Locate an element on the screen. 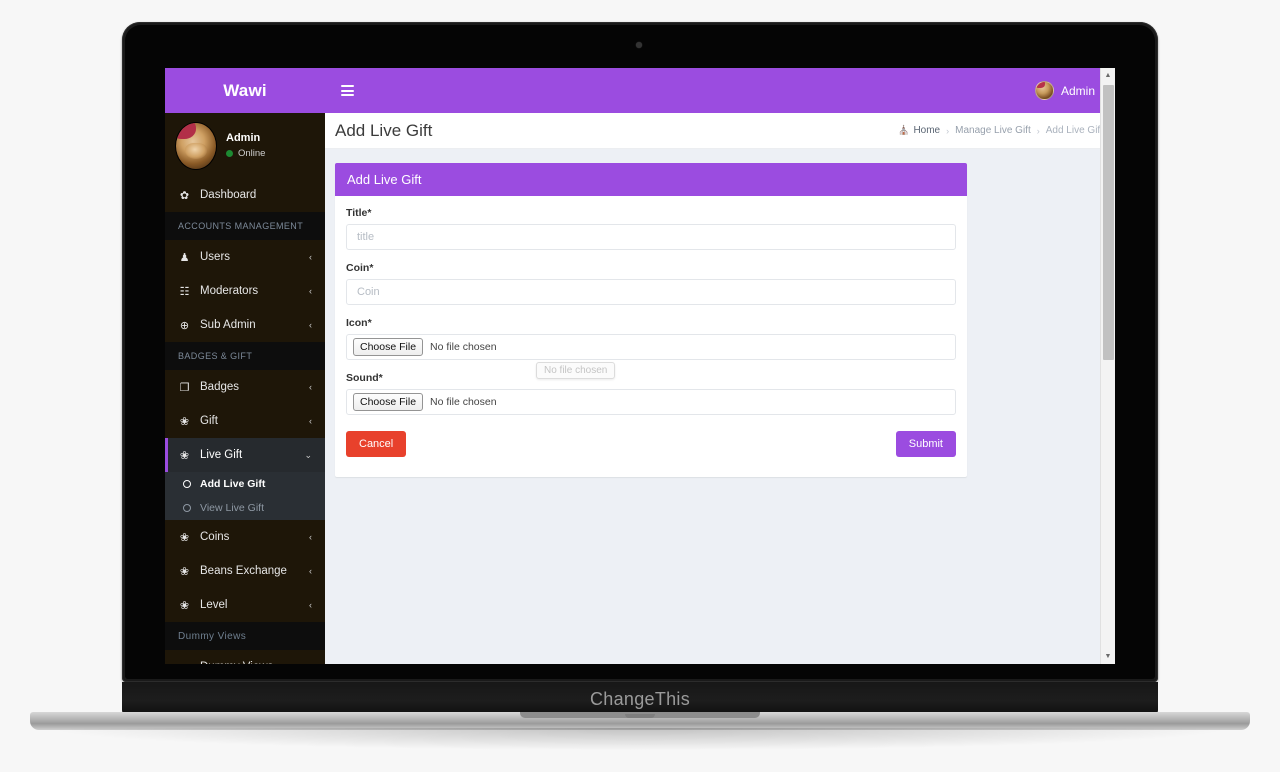 This screenshot has width=1280, height=772. form-group-coin: Coin* is located at coordinates (651, 283).